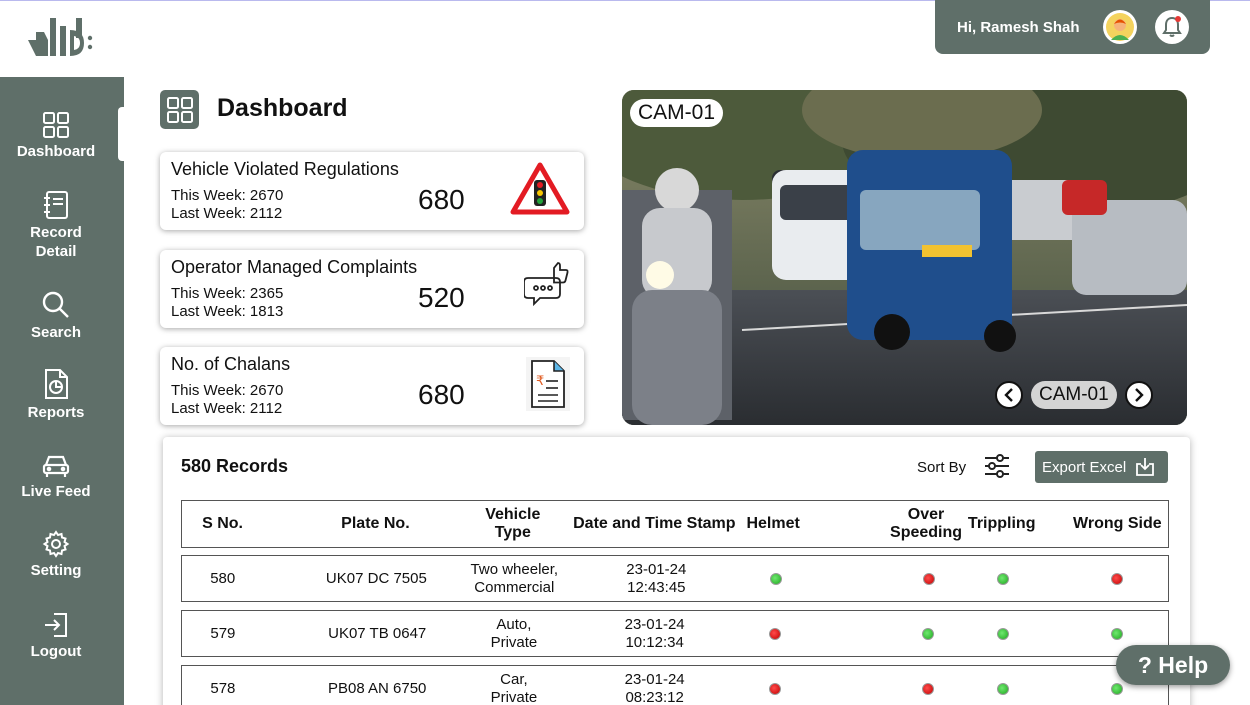 The height and width of the screenshot is (705, 1250). Describe the element at coordinates (1172, 27) in the screenshot. I see `notification-bell-icon` at that location.